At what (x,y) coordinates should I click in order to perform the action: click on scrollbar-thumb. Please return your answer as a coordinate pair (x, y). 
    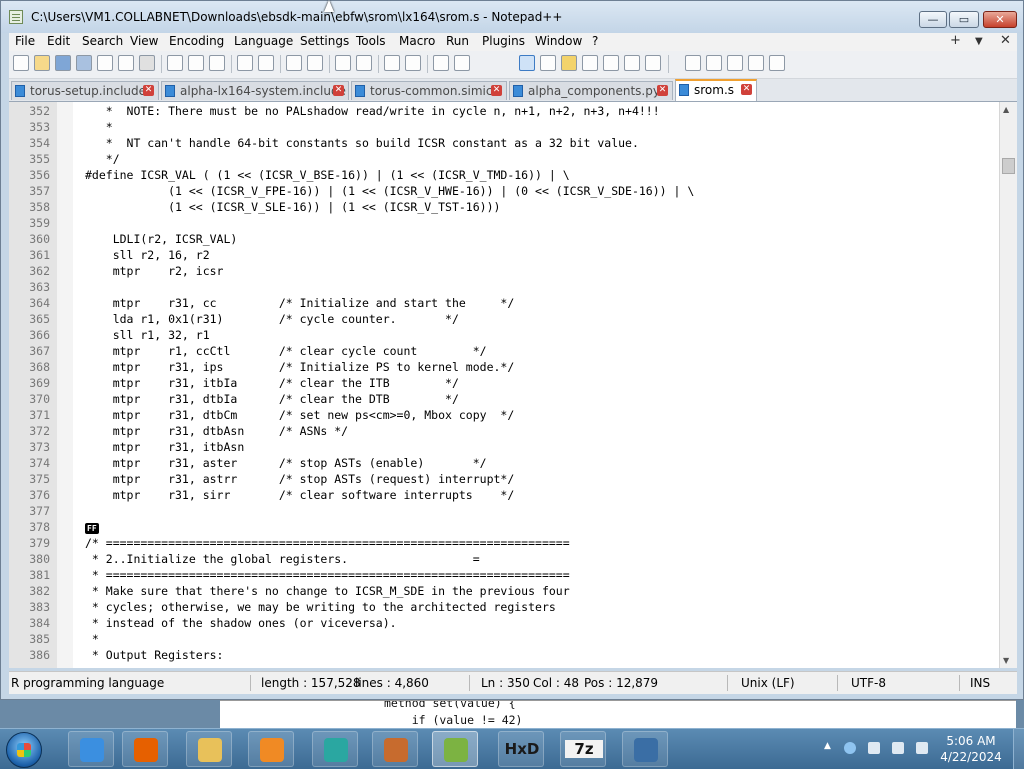
    Looking at the image, I should click on (1008, 166).